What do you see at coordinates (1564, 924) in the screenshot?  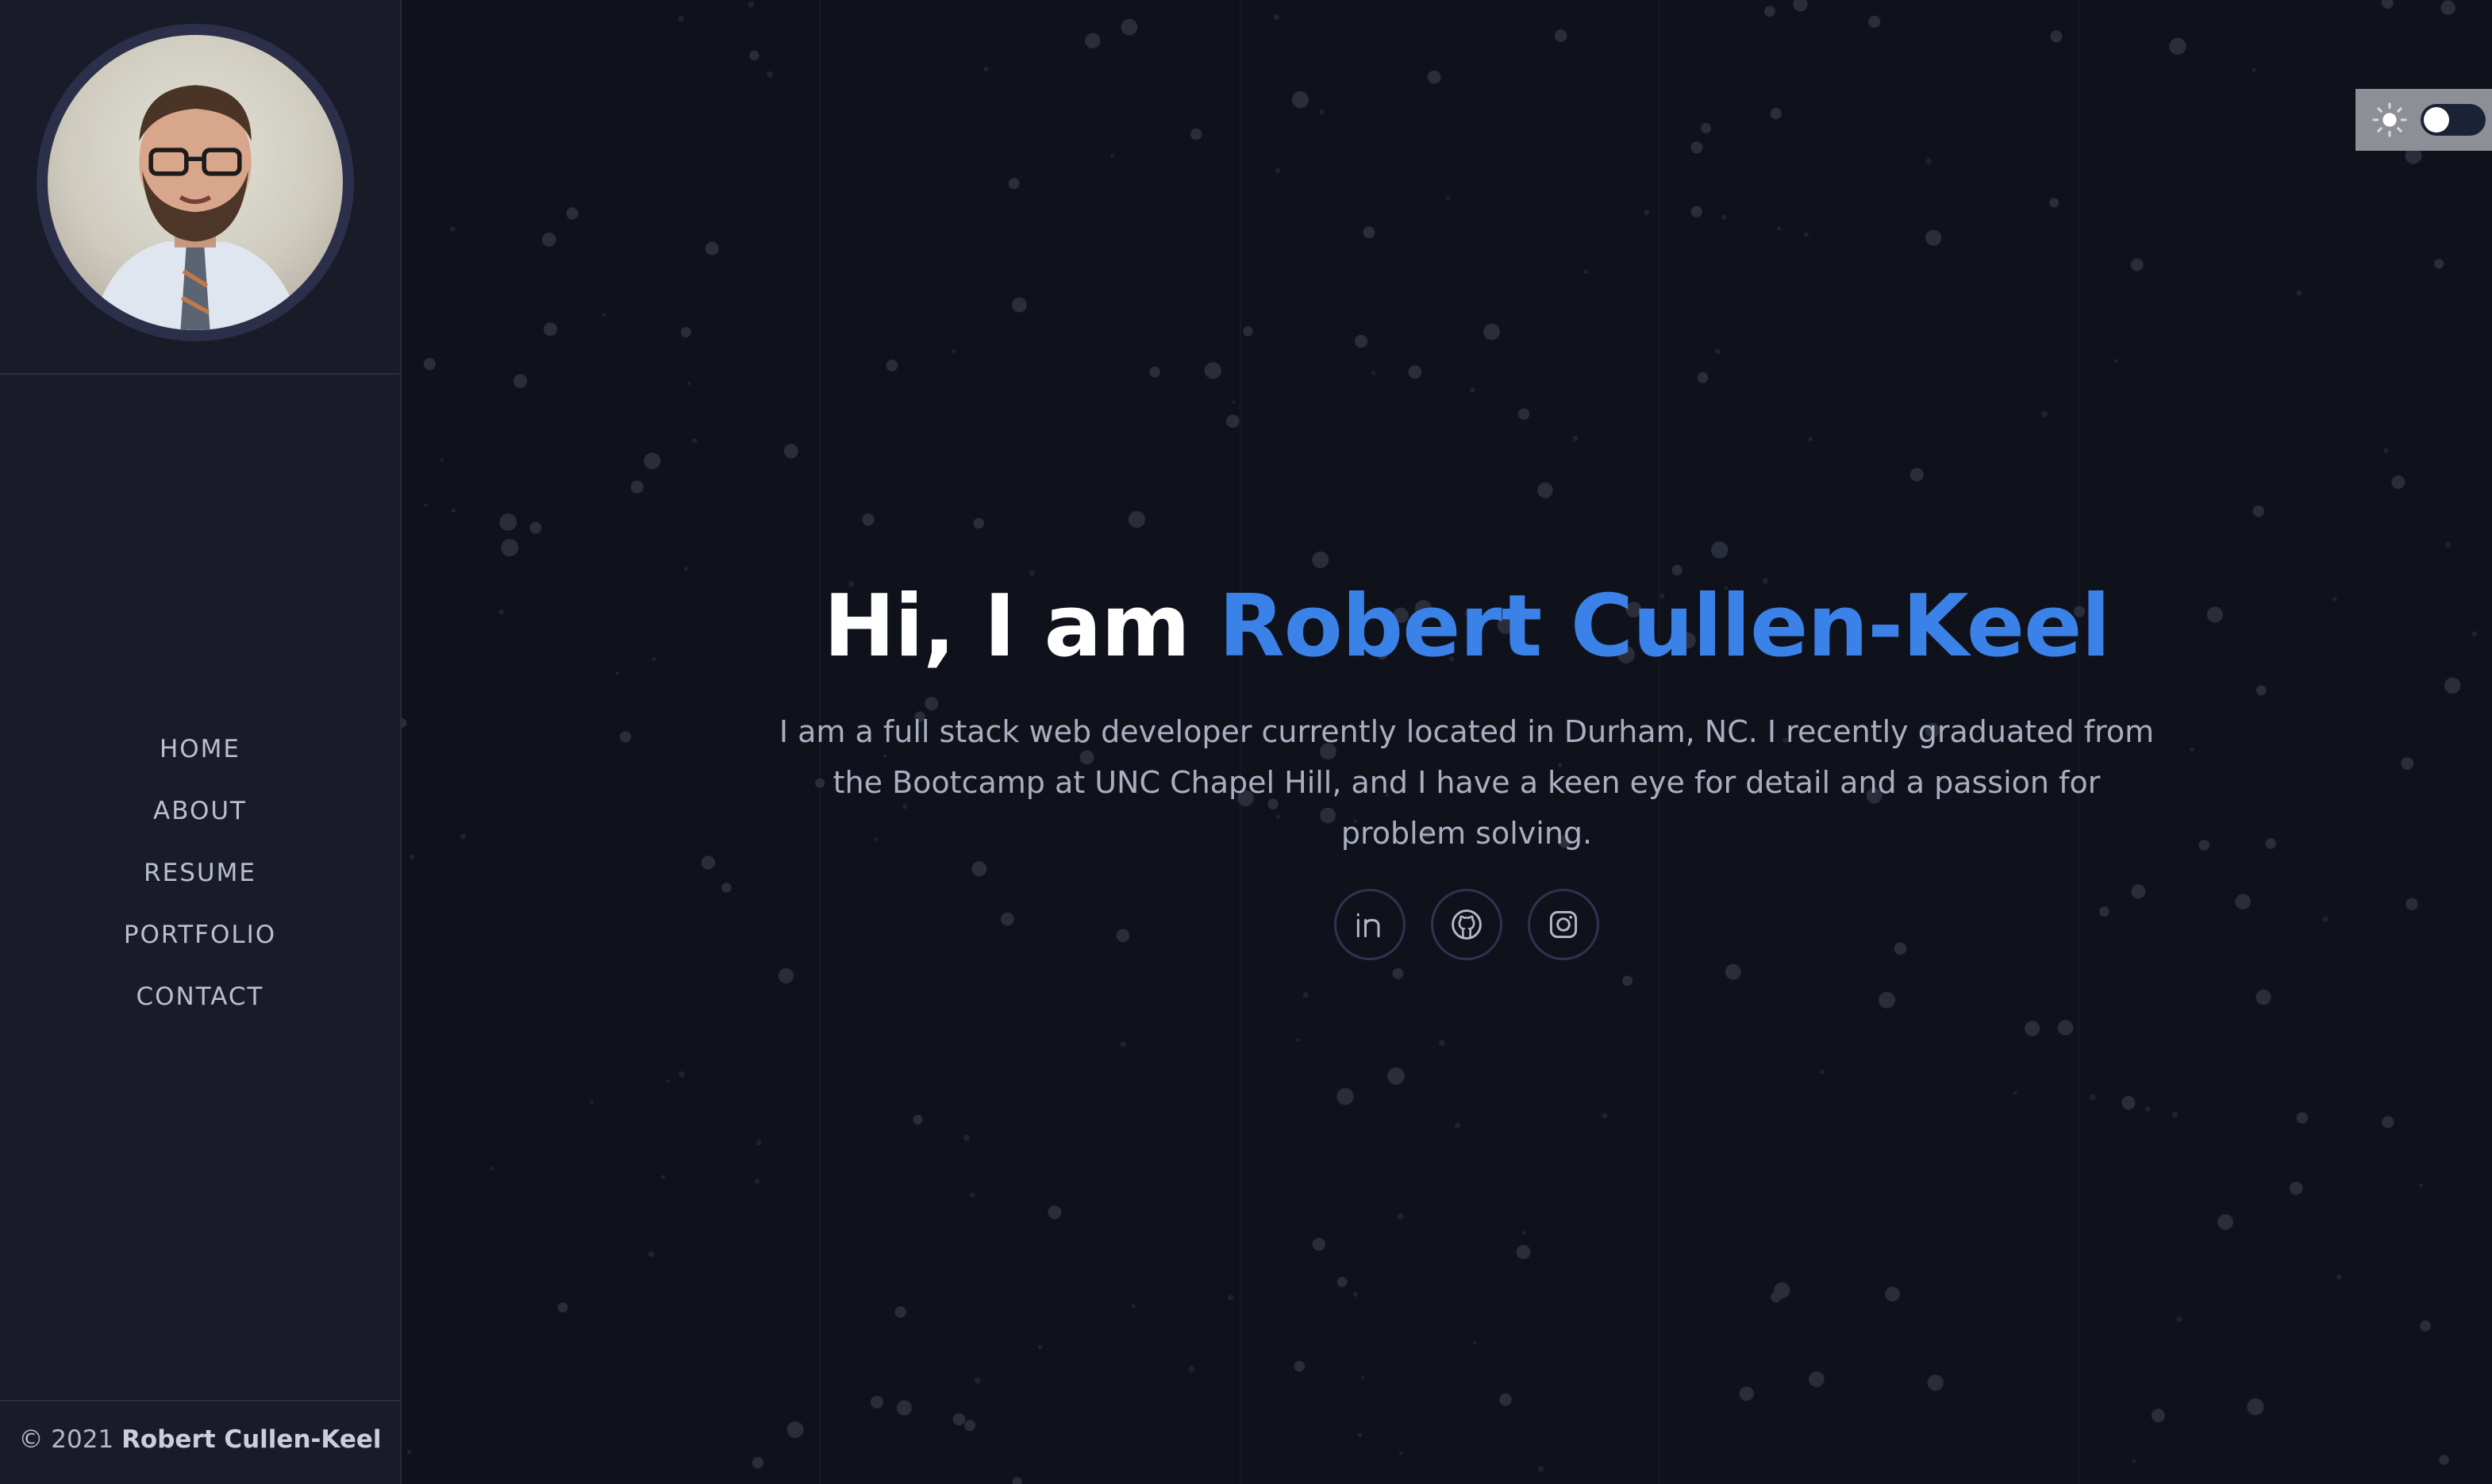 I see `instagram-link` at bounding box center [1564, 924].